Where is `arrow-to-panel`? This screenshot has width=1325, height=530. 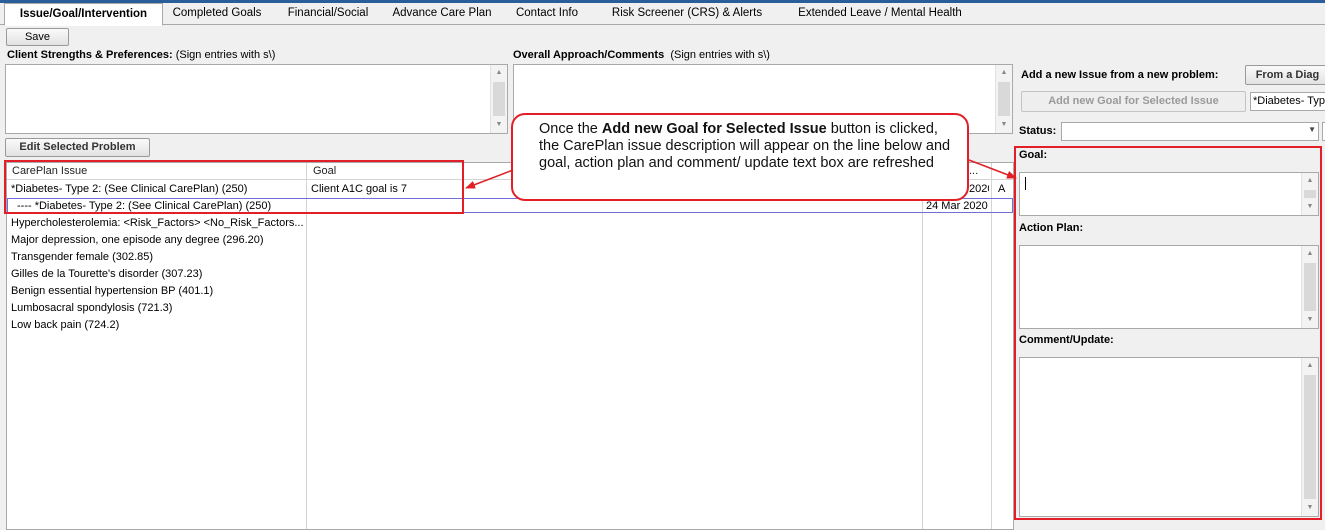
arrow-to-panel is located at coordinates (992, 169).